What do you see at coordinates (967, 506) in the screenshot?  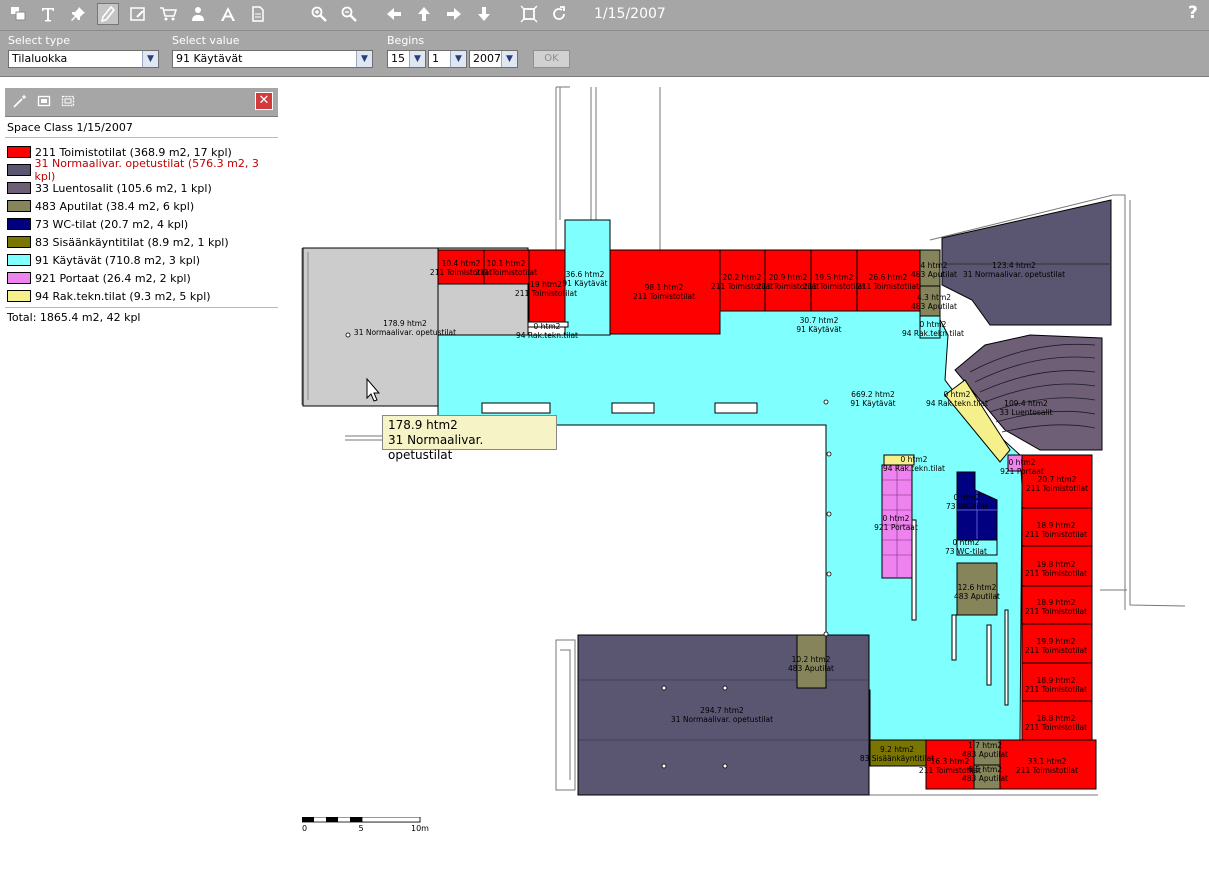 I see `room-class-label: 73 WC-tilat` at bounding box center [967, 506].